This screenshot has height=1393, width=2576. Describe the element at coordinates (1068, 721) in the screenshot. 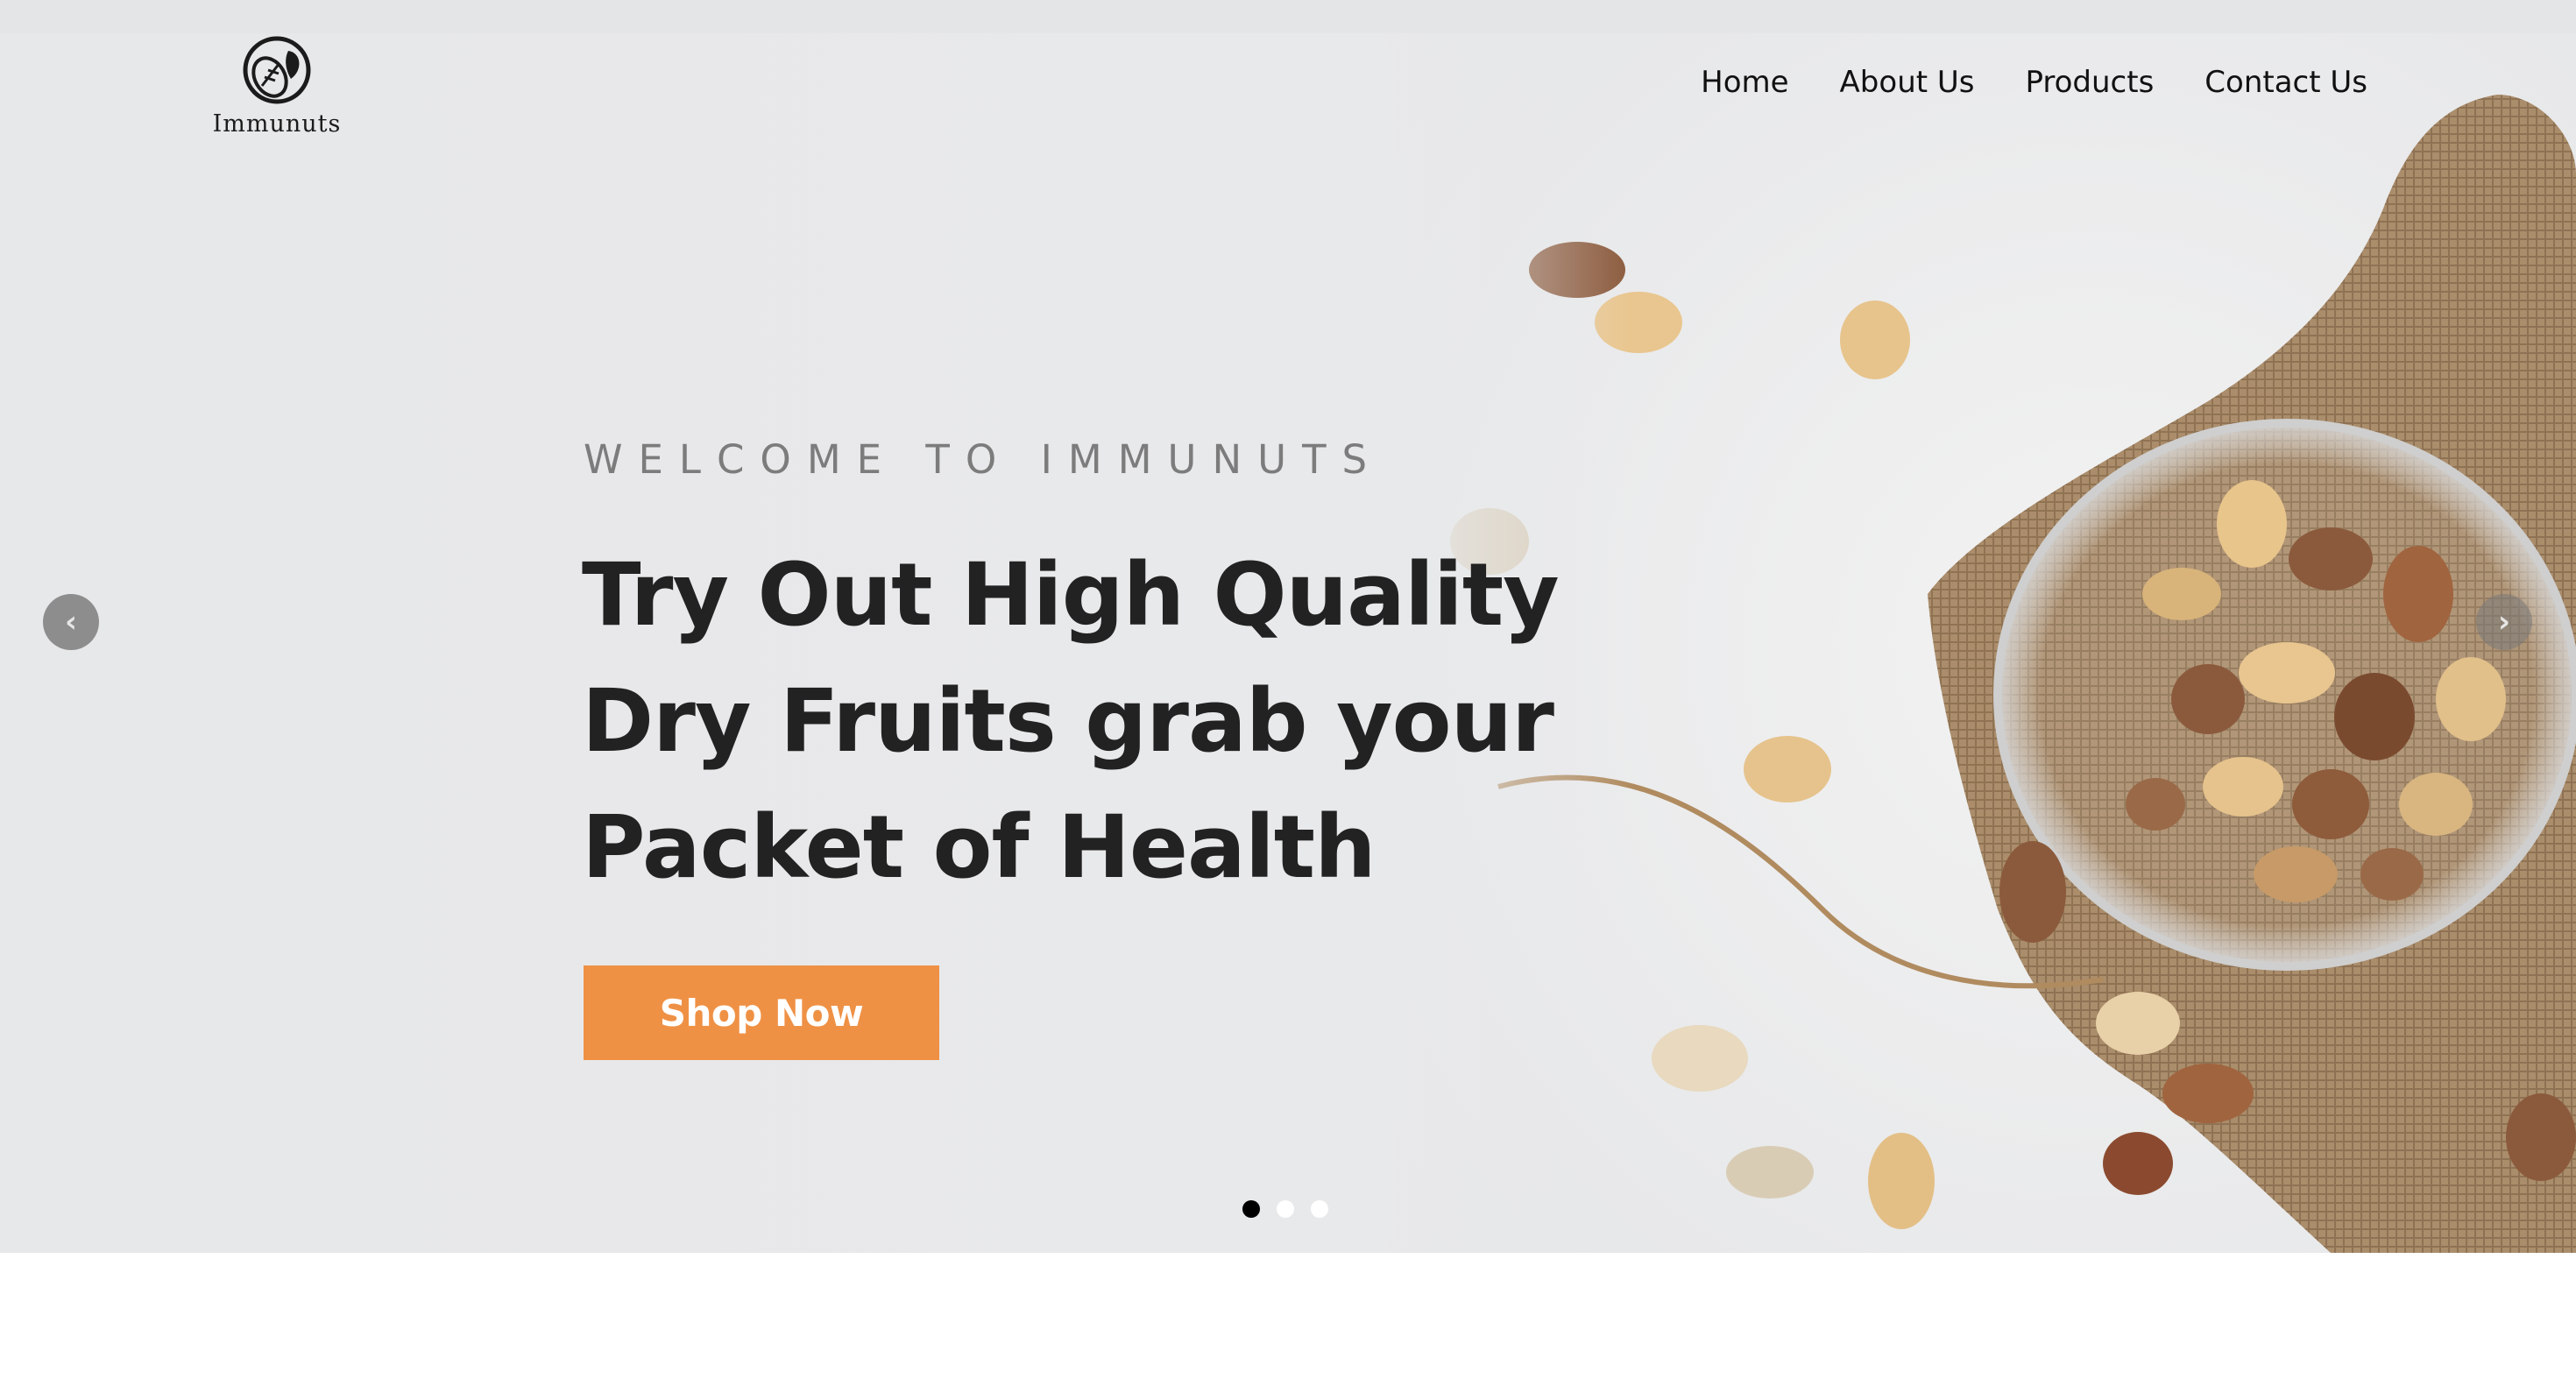

I see `headline-line: Dry Fruits grab your` at that location.